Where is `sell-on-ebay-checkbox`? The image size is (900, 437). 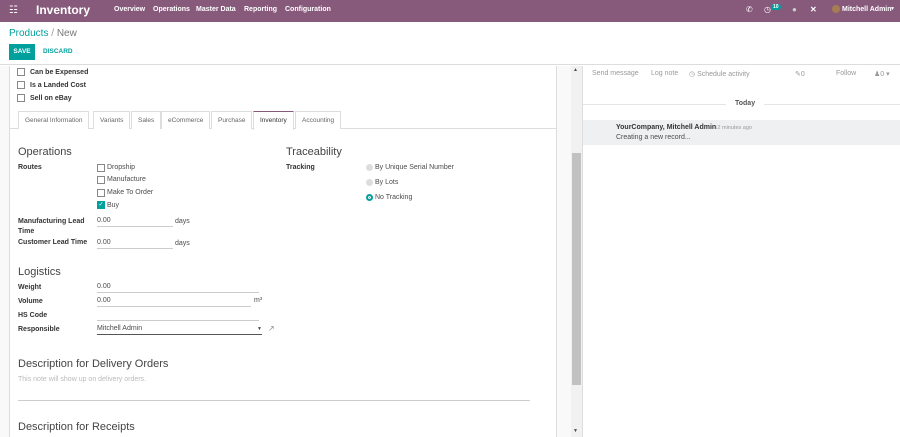
sell-on-ebay-checkbox is located at coordinates (21, 98).